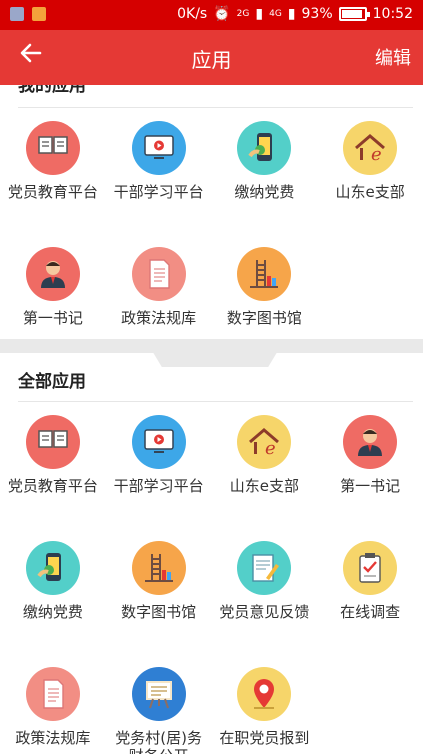 The height and width of the screenshot is (754, 423). I want to click on signal-2g-label: 2G, so click(243, 14).